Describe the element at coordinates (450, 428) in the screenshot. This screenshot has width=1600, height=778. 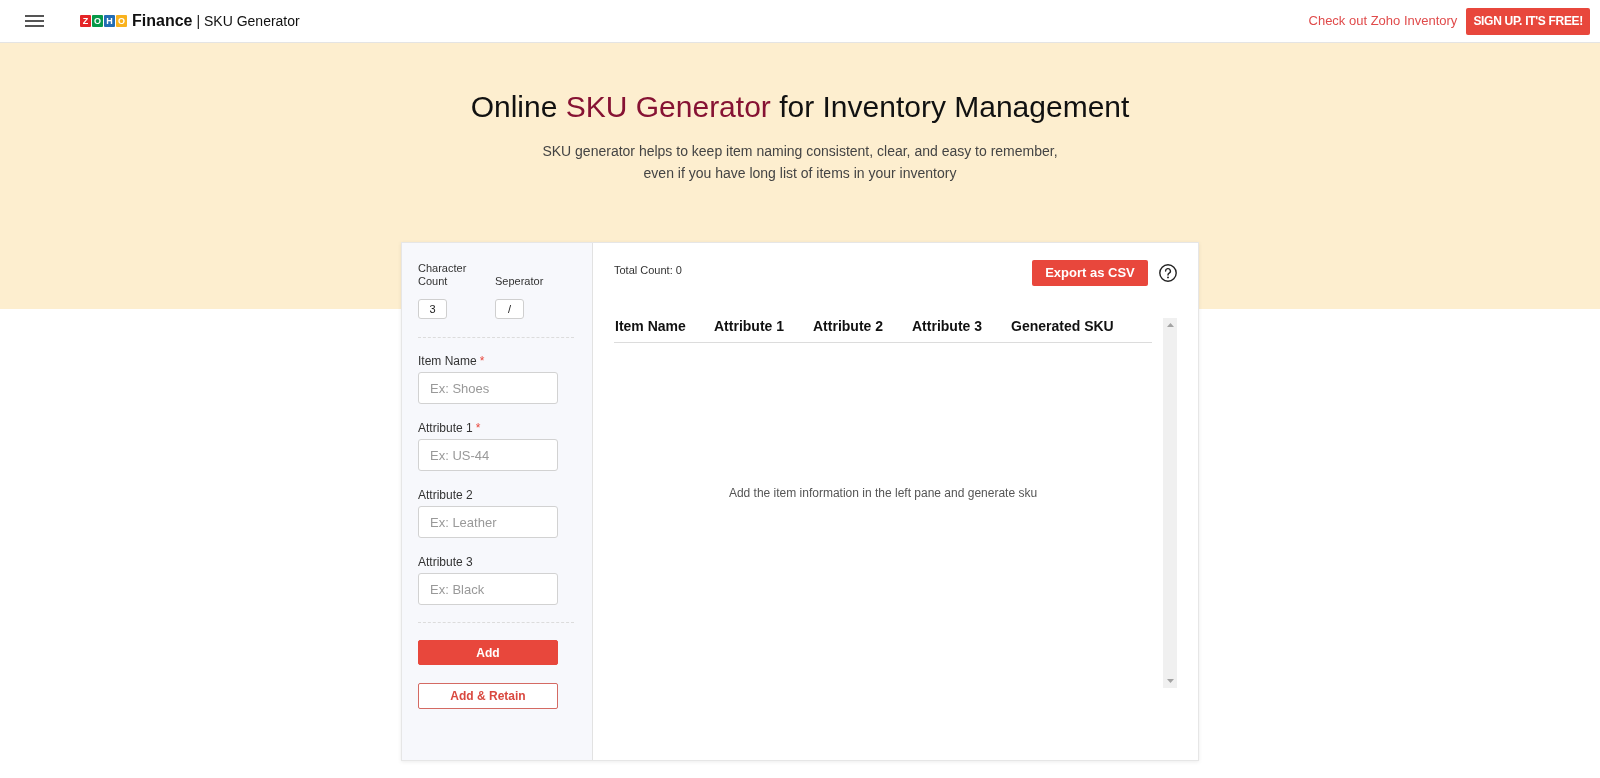
I see `field-label: Attribute 1 *` at that location.